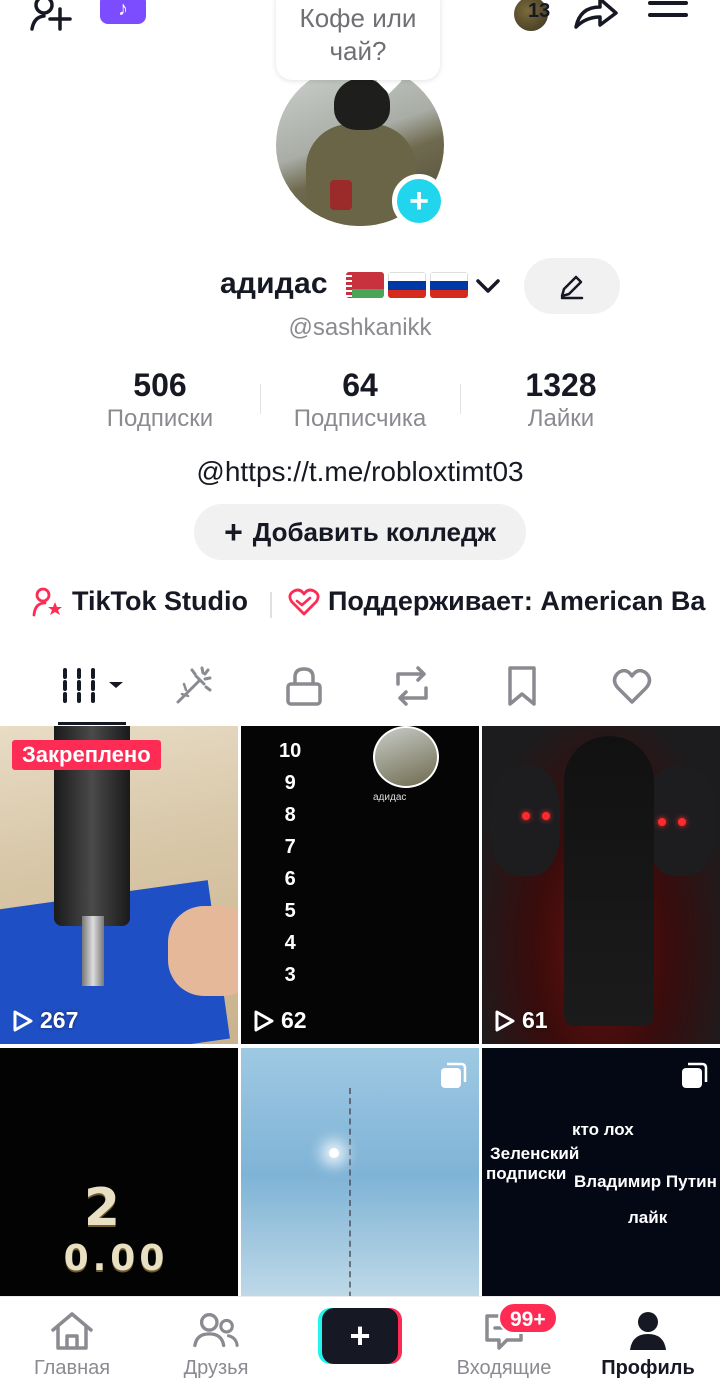  What do you see at coordinates (290, 863) in the screenshot?
I see `countdown-list: 10 9 8 7 6 5 4 3` at bounding box center [290, 863].